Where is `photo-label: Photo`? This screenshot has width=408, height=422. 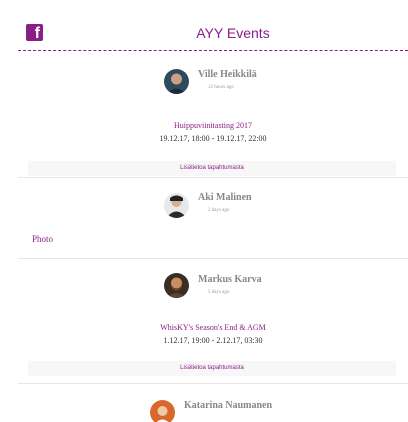 photo-label: Photo is located at coordinates (42, 239).